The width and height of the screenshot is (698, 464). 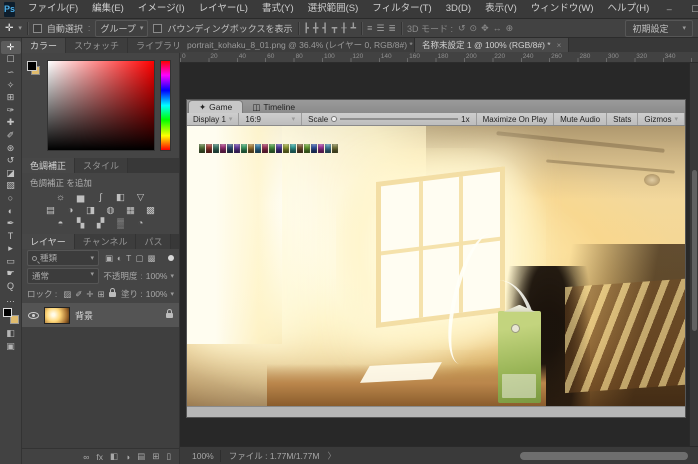 I want to click on filter-type-icon: T, so click(x=128, y=258).